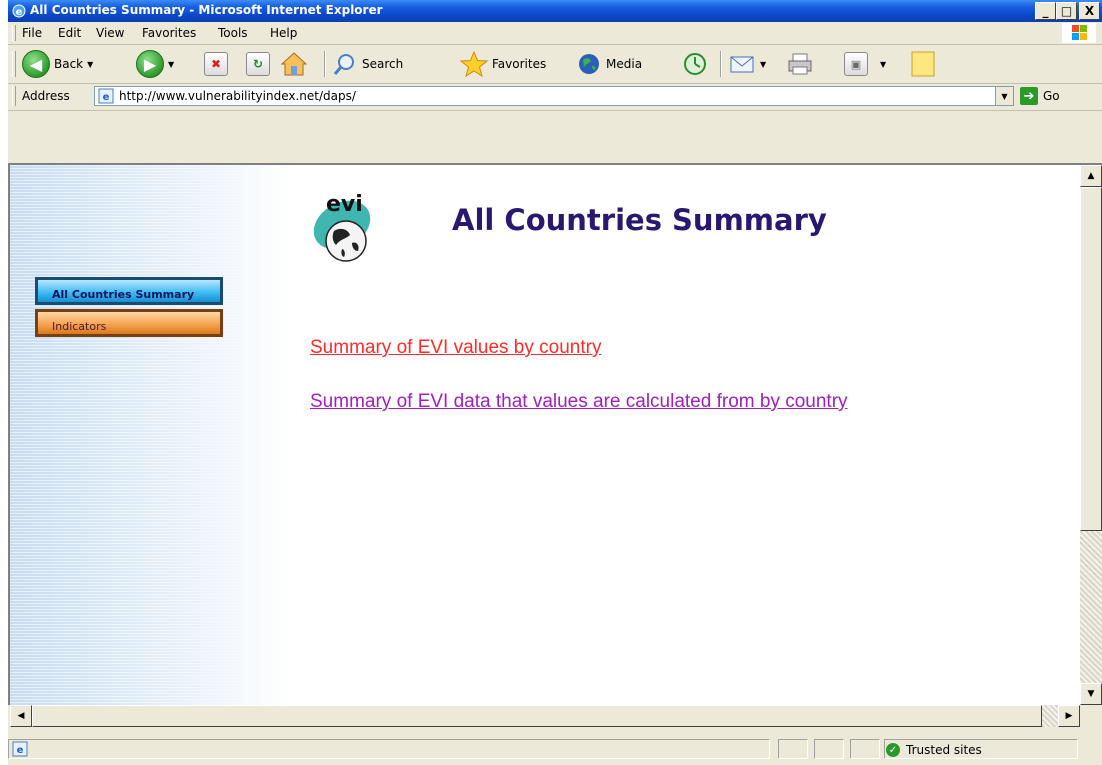 The image size is (1102, 765). I want to click on favorites-button: Favorites, so click(503, 64).